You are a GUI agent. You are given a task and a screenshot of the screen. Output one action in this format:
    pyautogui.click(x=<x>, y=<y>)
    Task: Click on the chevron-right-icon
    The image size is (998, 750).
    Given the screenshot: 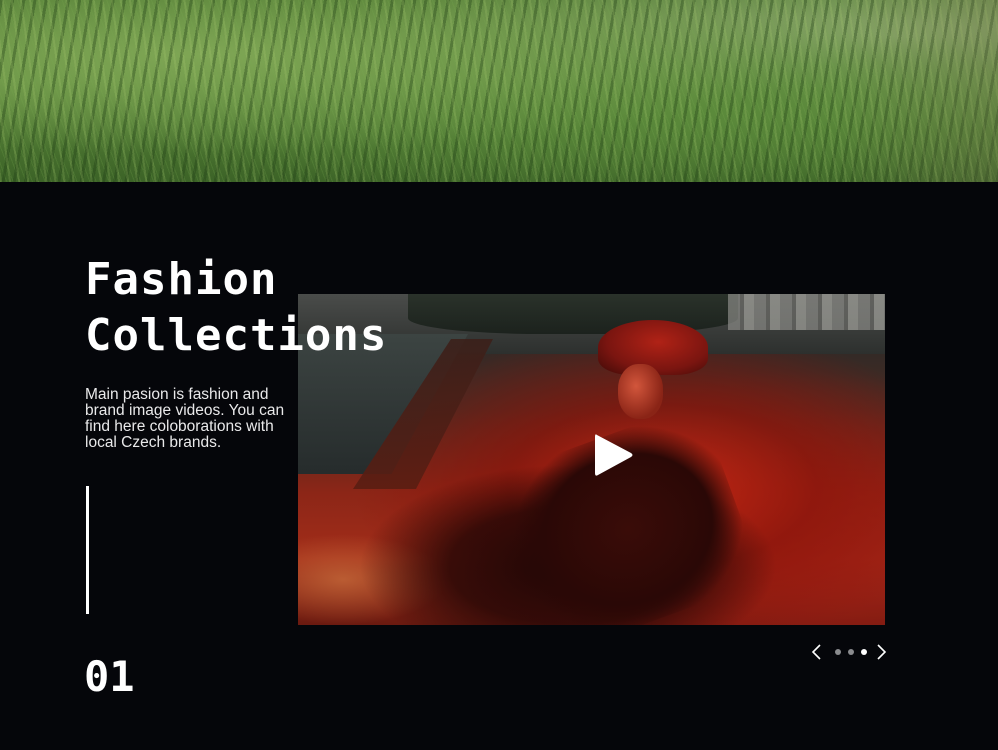 What is the action you would take?
    pyautogui.click(x=882, y=652)
    